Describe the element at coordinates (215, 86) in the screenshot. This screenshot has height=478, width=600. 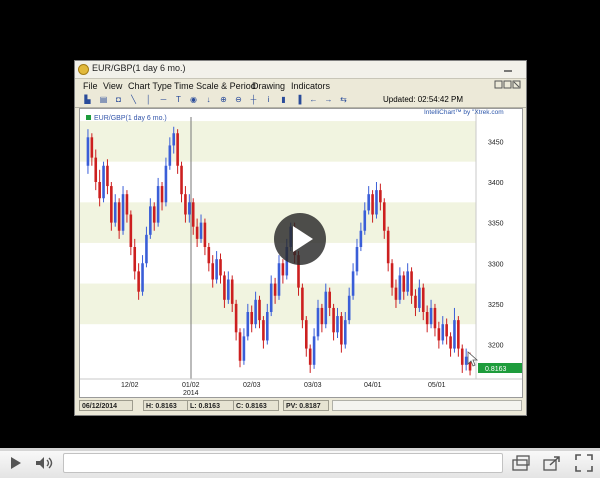
I see `menu-time-scale: Time Scale & Period` at that location.